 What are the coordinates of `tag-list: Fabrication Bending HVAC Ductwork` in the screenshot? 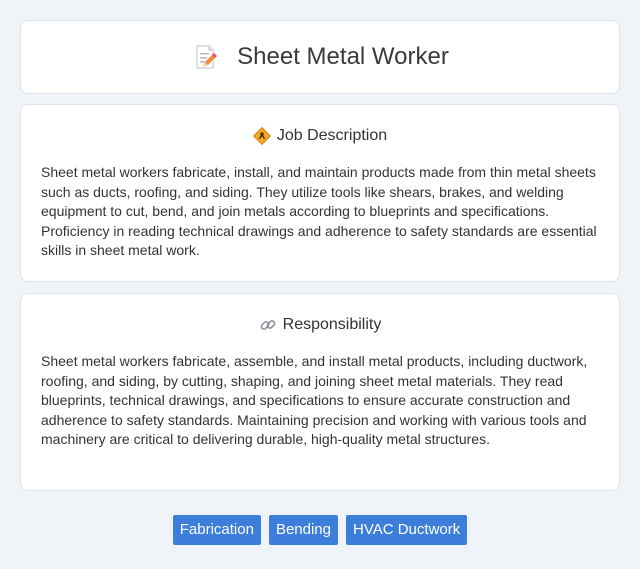 It's located at (320, 530).